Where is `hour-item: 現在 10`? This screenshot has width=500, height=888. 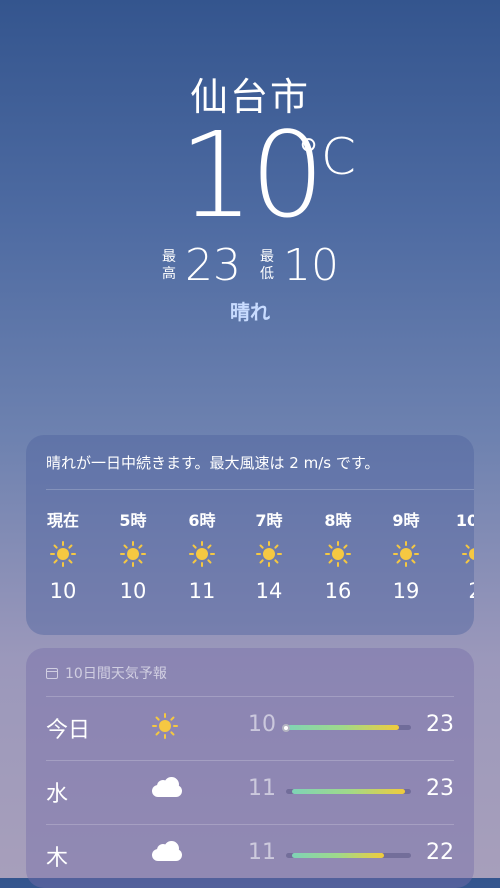
hour-item: 現在 10 is located at coordinates (63, 555).